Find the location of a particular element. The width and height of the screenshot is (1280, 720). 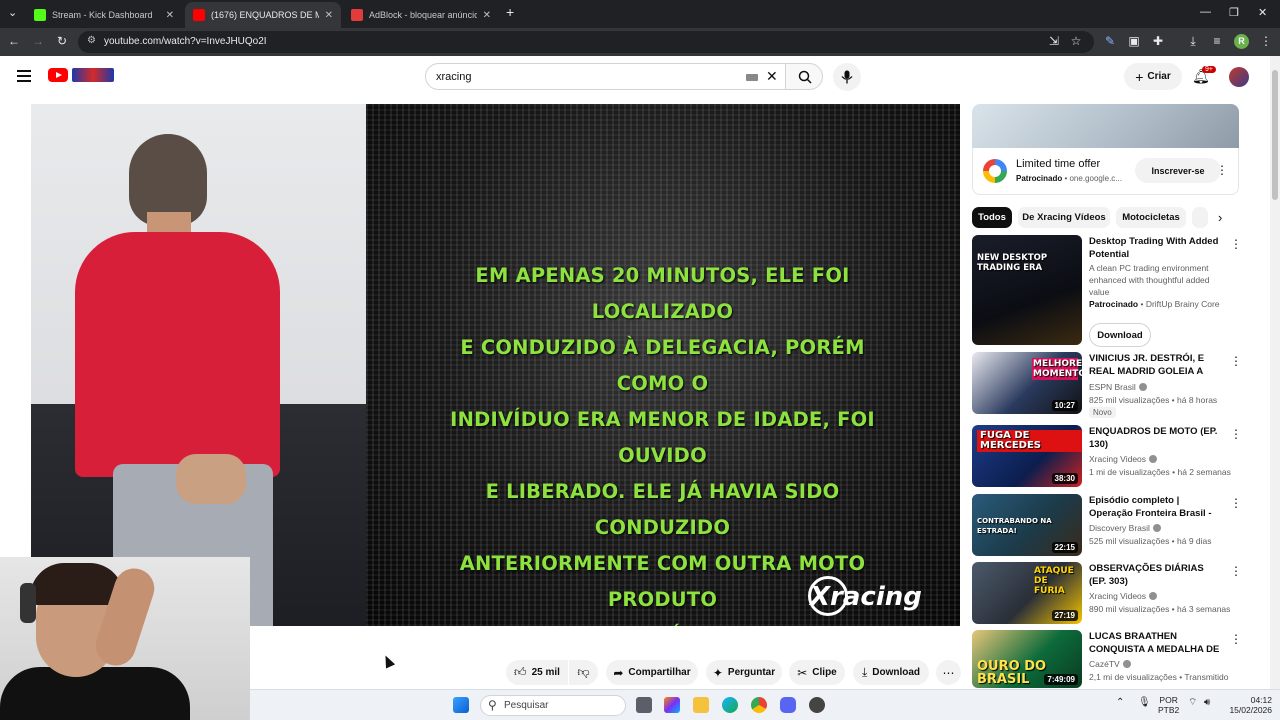

chip-motorcycles: Motocicletas is located at coordinates (1151, 217).